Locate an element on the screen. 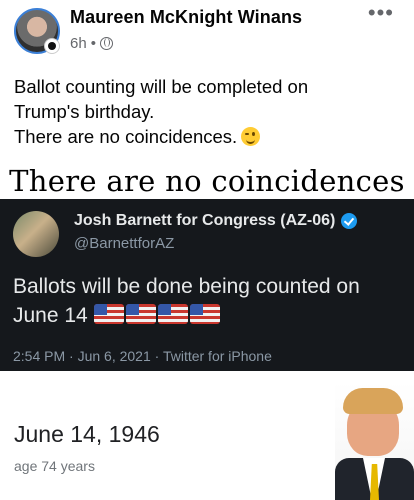 This screenshot has height=500, width=414. post-time: 6h is located at coordinates (78, 43).